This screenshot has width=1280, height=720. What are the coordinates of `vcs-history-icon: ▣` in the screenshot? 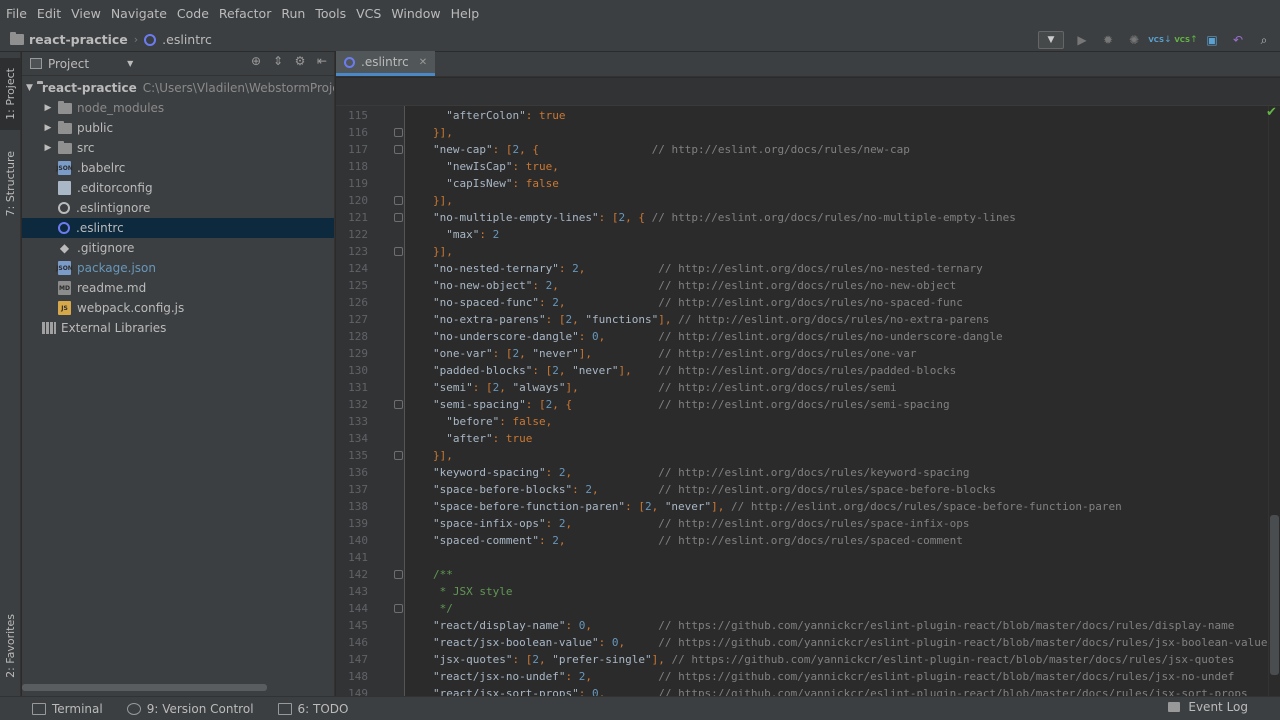 It's located at (1212, 40).